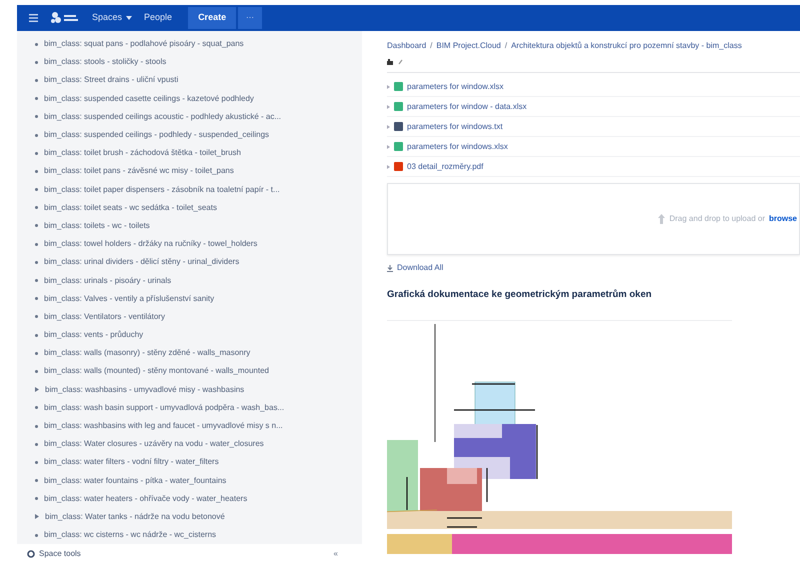  I want to click on browse-link: browse, so click(782, 219).